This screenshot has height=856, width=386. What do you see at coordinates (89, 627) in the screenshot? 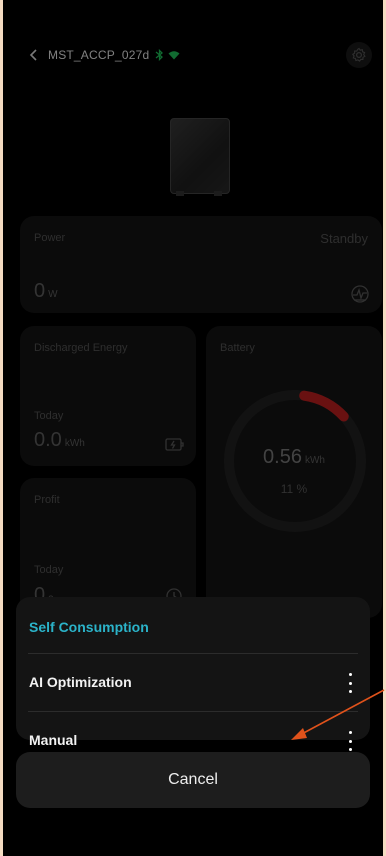
I see `sheet-title: Self Consumption` at bounding box center [89, 627].